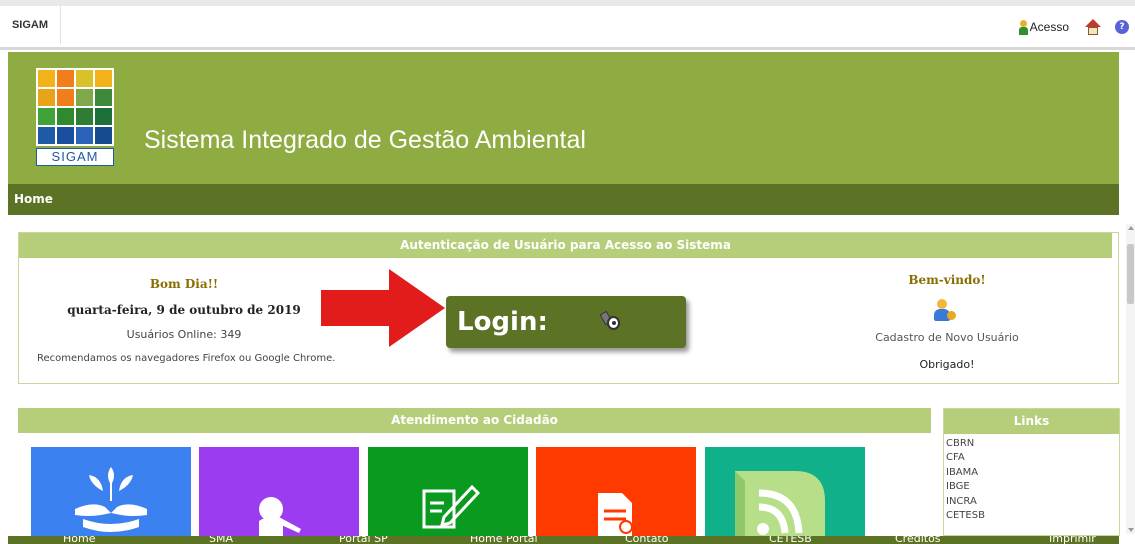  Describe the element at coordinates (502, 322) in the screenshot. I see `login-label: Login:` at that location.